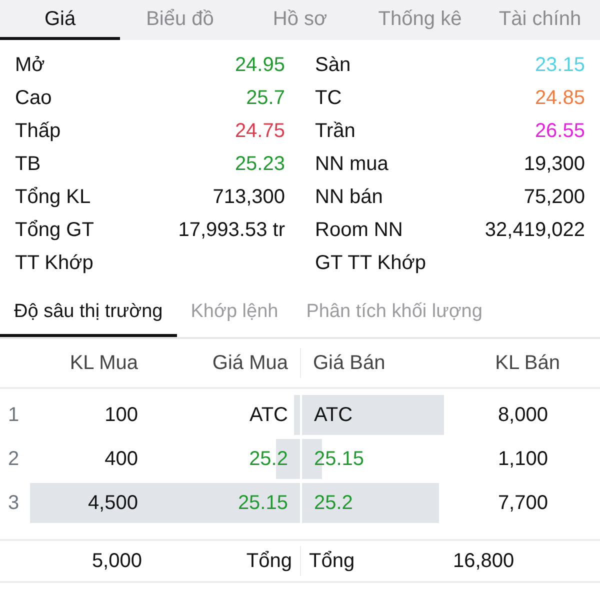  Describe the element at coordinates (523, 415) in the screenshot. I see `table-cell-text: 8,000` at that location.